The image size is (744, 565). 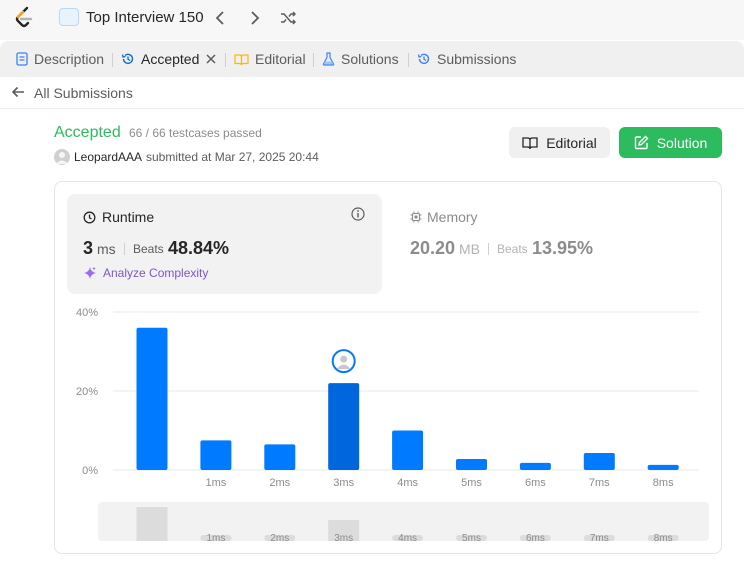 I want to click on tab-label: Submissions, so click(x=477, y=59).